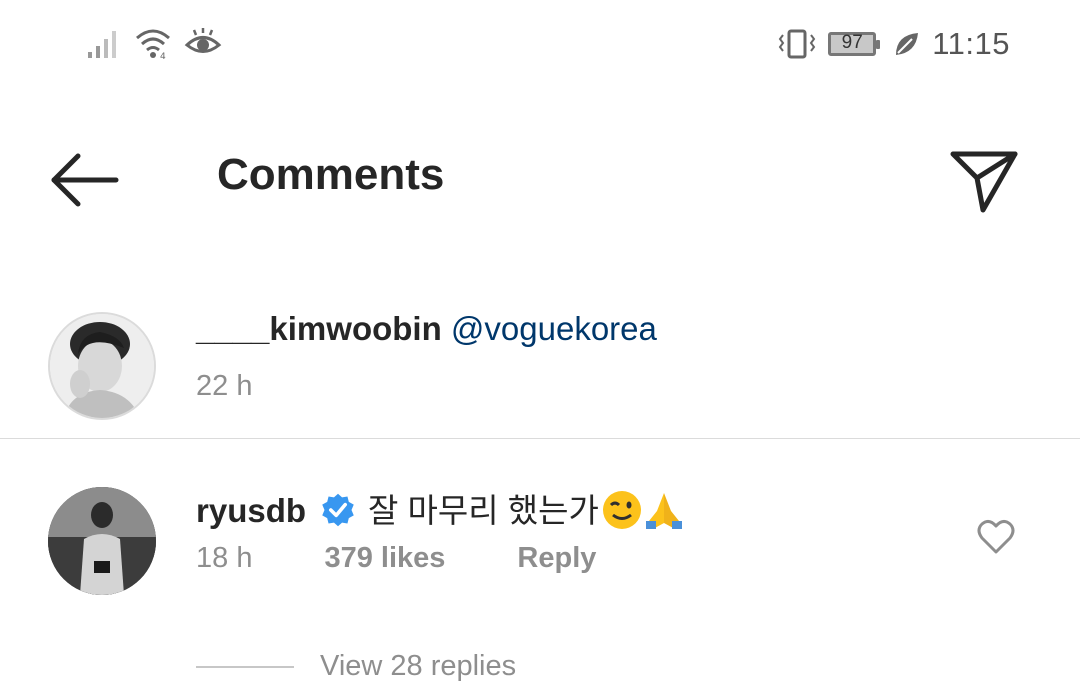 The image size is (1080, 697). I want to click on clock: 11:15, so click(971, 43).